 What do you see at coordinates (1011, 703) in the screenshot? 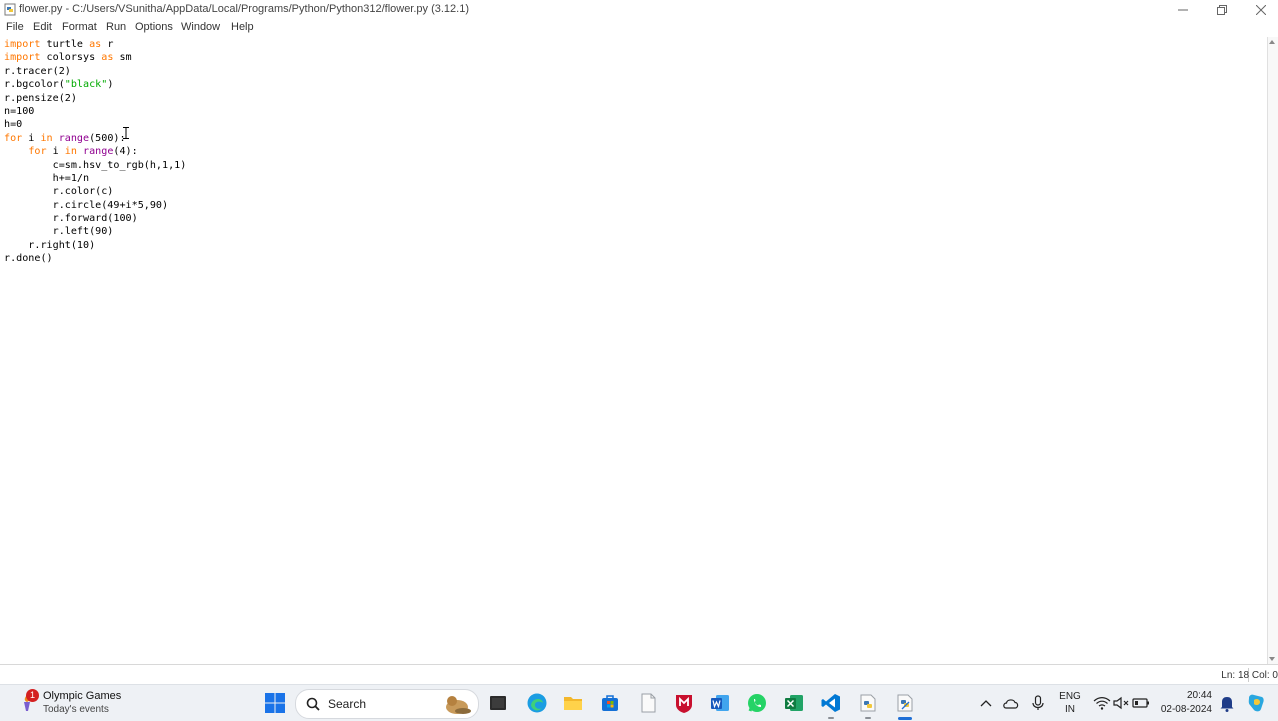
I see `cloud-sync-icon` at bounding box center [1011, 703].